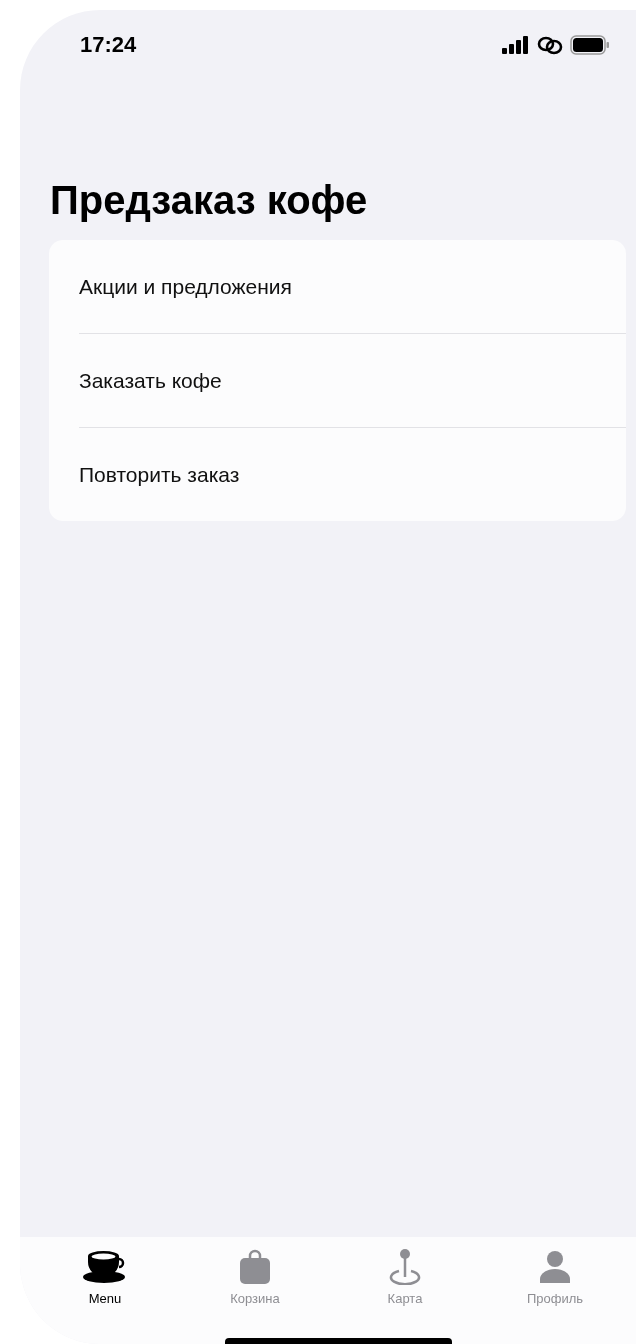 The image size is (636, 1344). What do you see at coordinates (555, 1267) in the screenshot?
I see `person-icon` at bounding box center [555, 1267].